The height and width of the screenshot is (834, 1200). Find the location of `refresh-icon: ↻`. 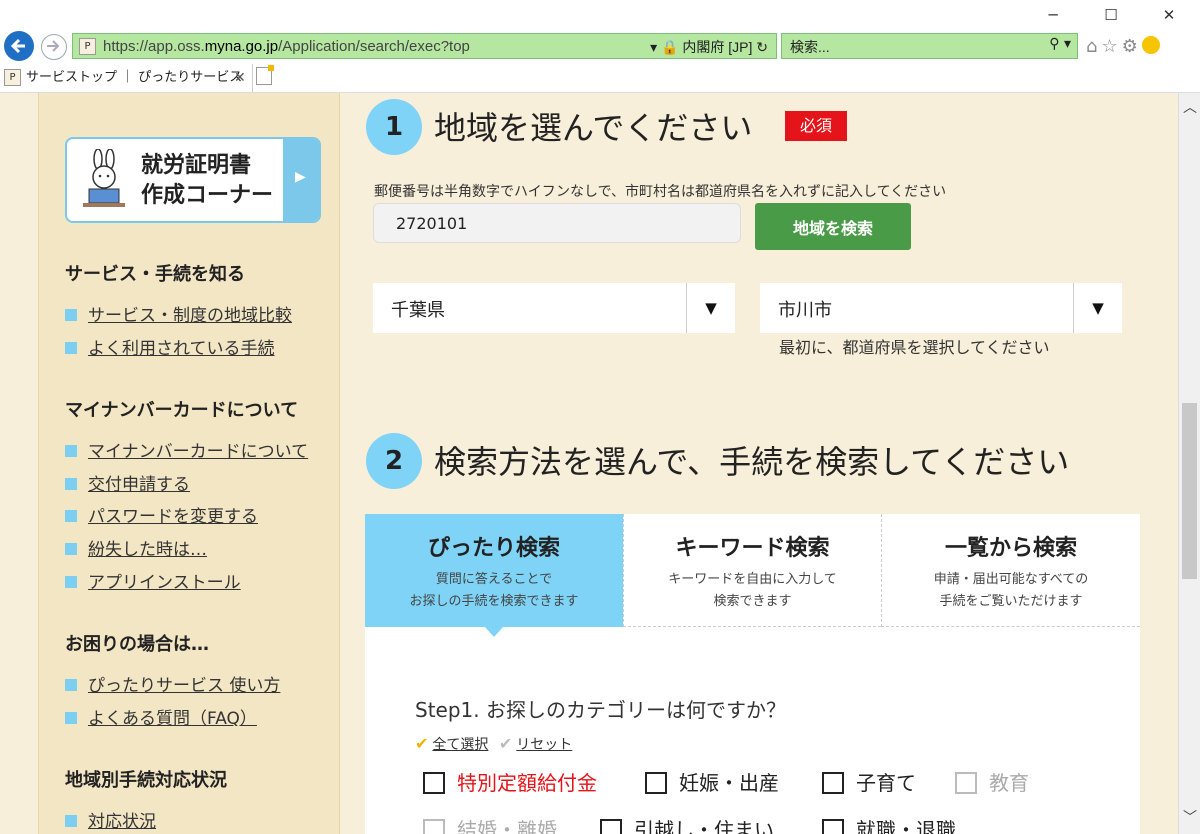

refresh-icon: ↻ is located at coordinates (762, 47).